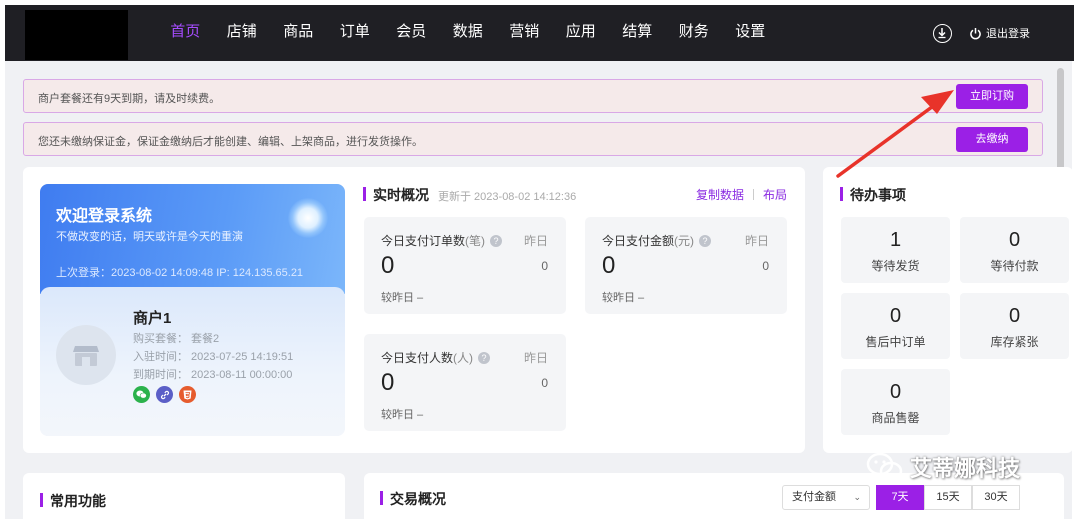  Describe the element at coordinates (753, 194) in the screenshot. I see `link-divider` at that location.